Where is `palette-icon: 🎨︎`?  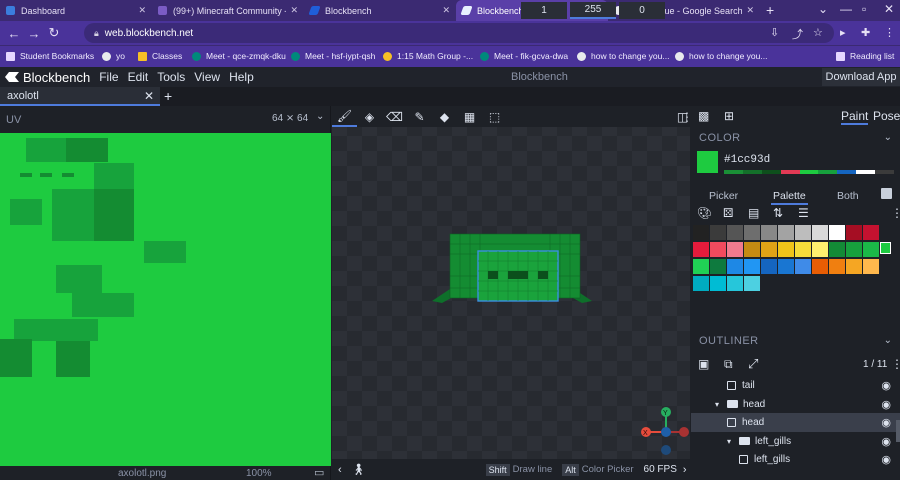
palette-icon: 🎨︎ is located at coordinates (704, 213).